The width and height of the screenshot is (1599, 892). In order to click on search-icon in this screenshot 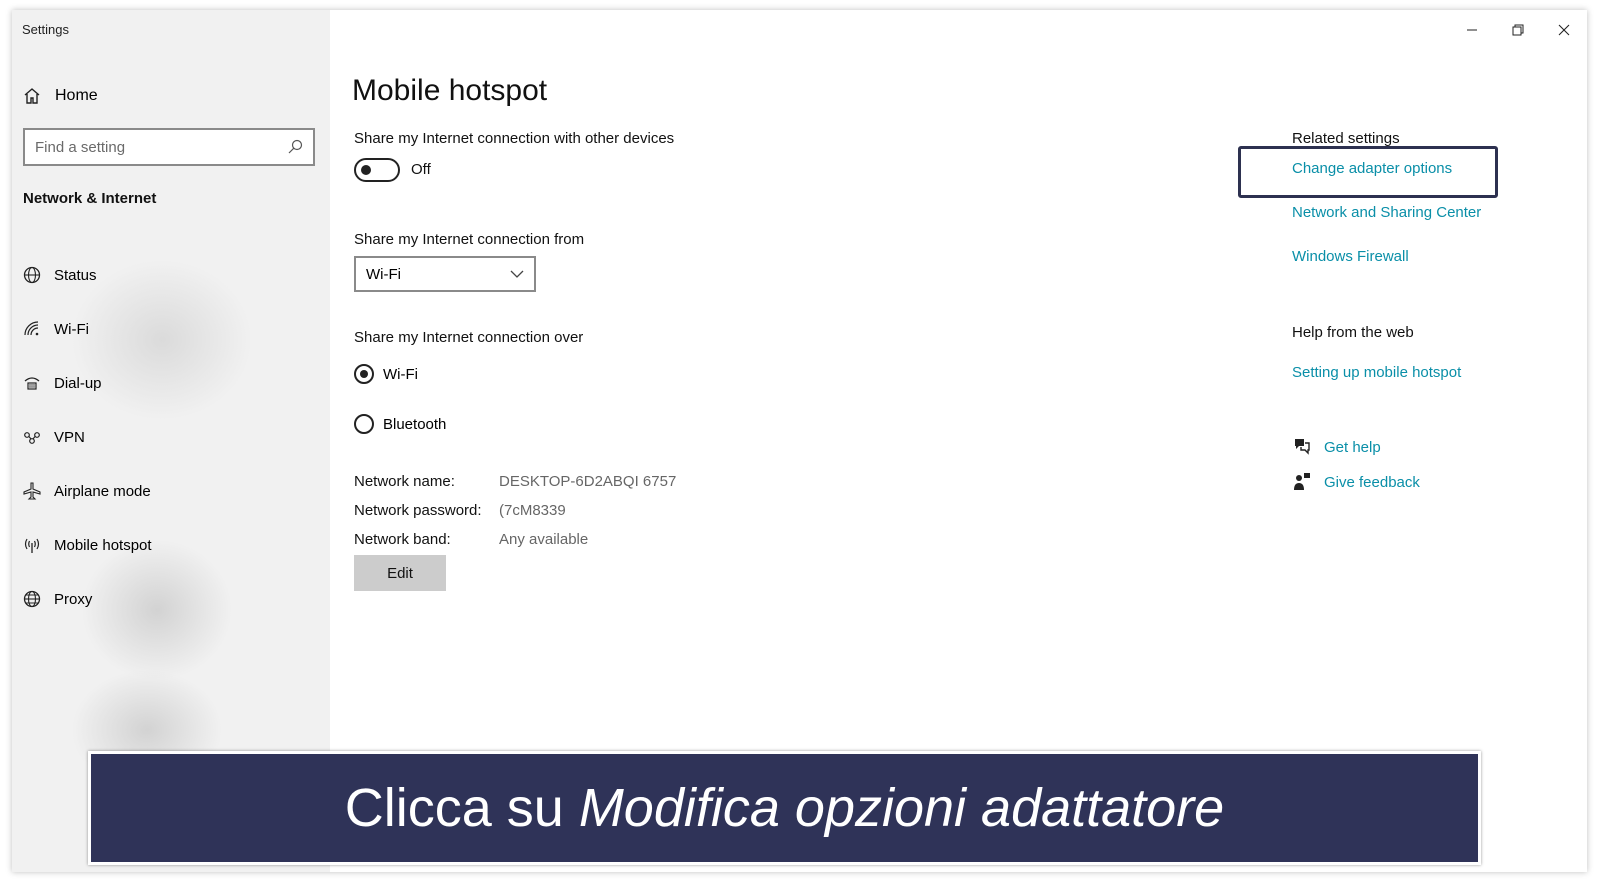, I will do `click(295, 147)`.